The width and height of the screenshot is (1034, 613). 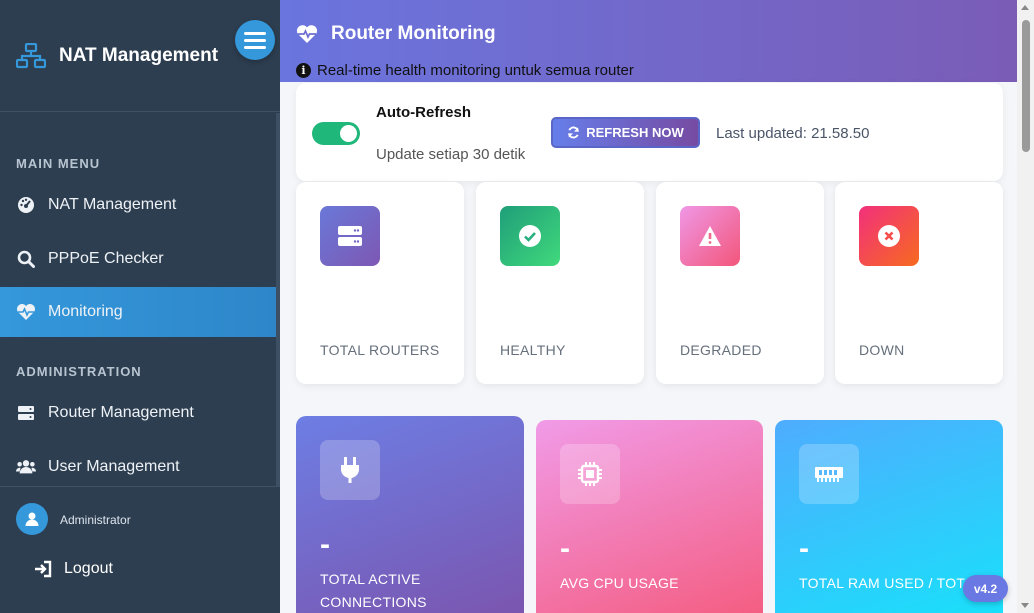 I want to click on hamburger-icon, so click(x=255, y=33).